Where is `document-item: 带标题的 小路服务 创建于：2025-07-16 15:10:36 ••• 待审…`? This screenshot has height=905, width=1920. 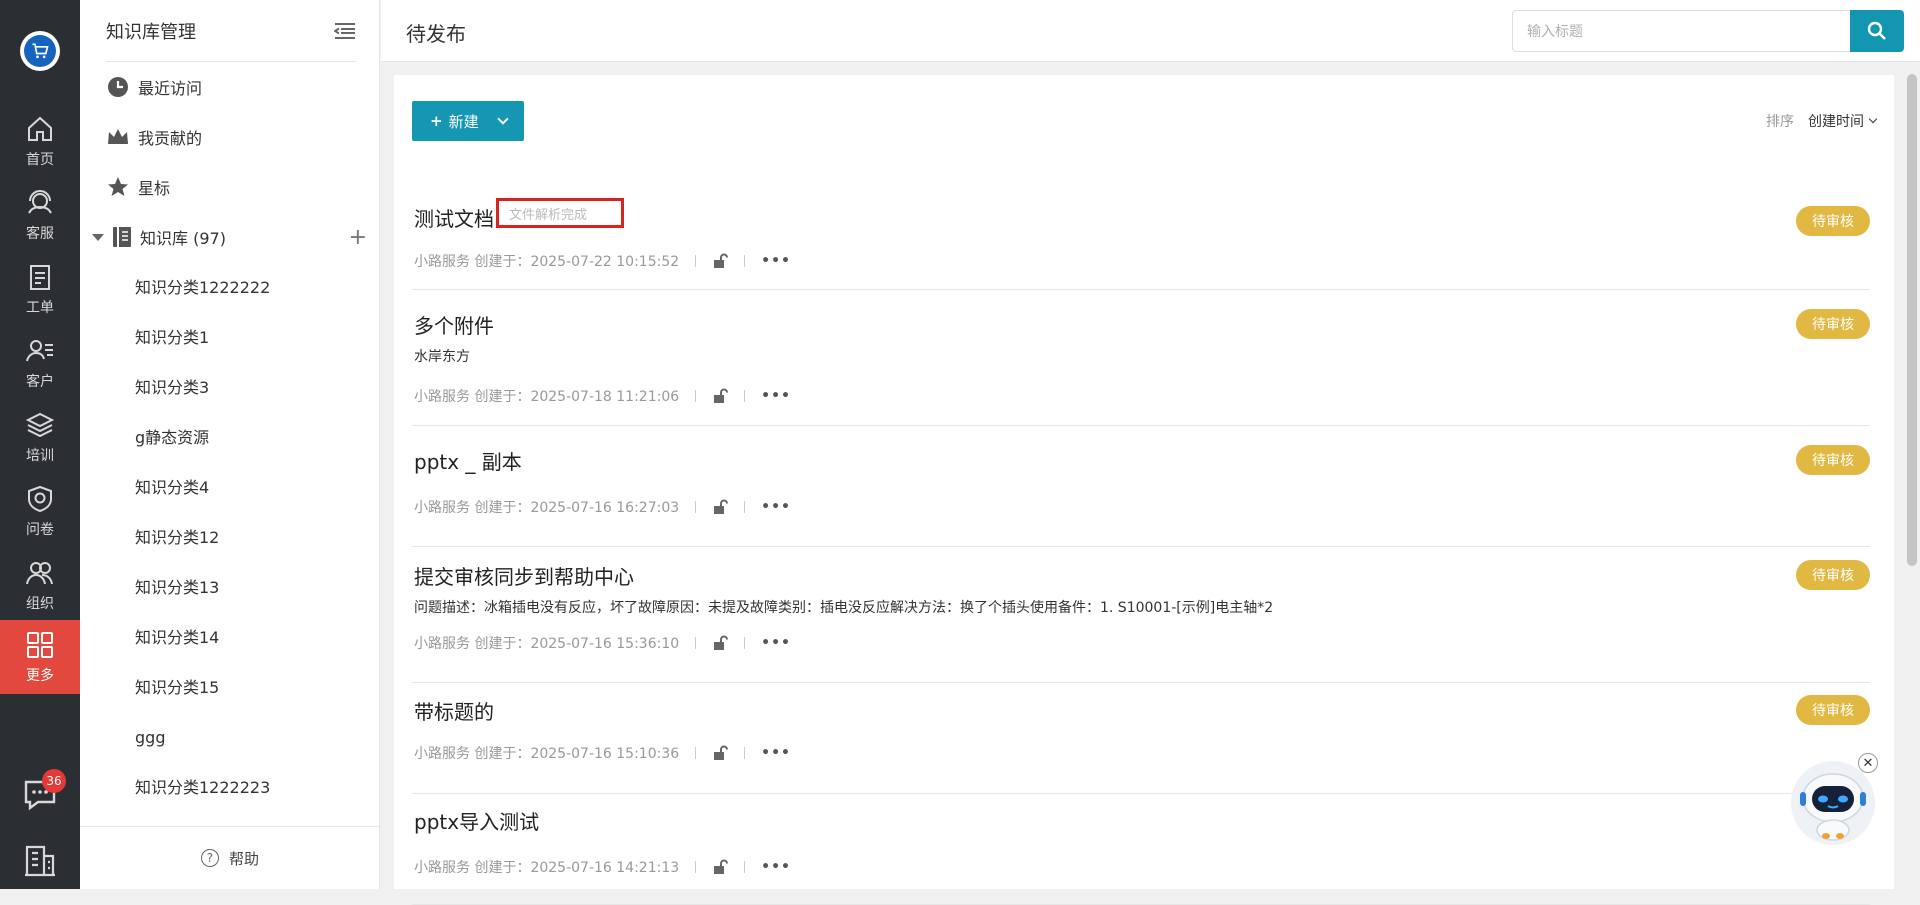 document-item: 带标题的 小路服务 创建于：2025-07-16 15:10:36 ••• 待审… is located at coordinates (1141, 738).